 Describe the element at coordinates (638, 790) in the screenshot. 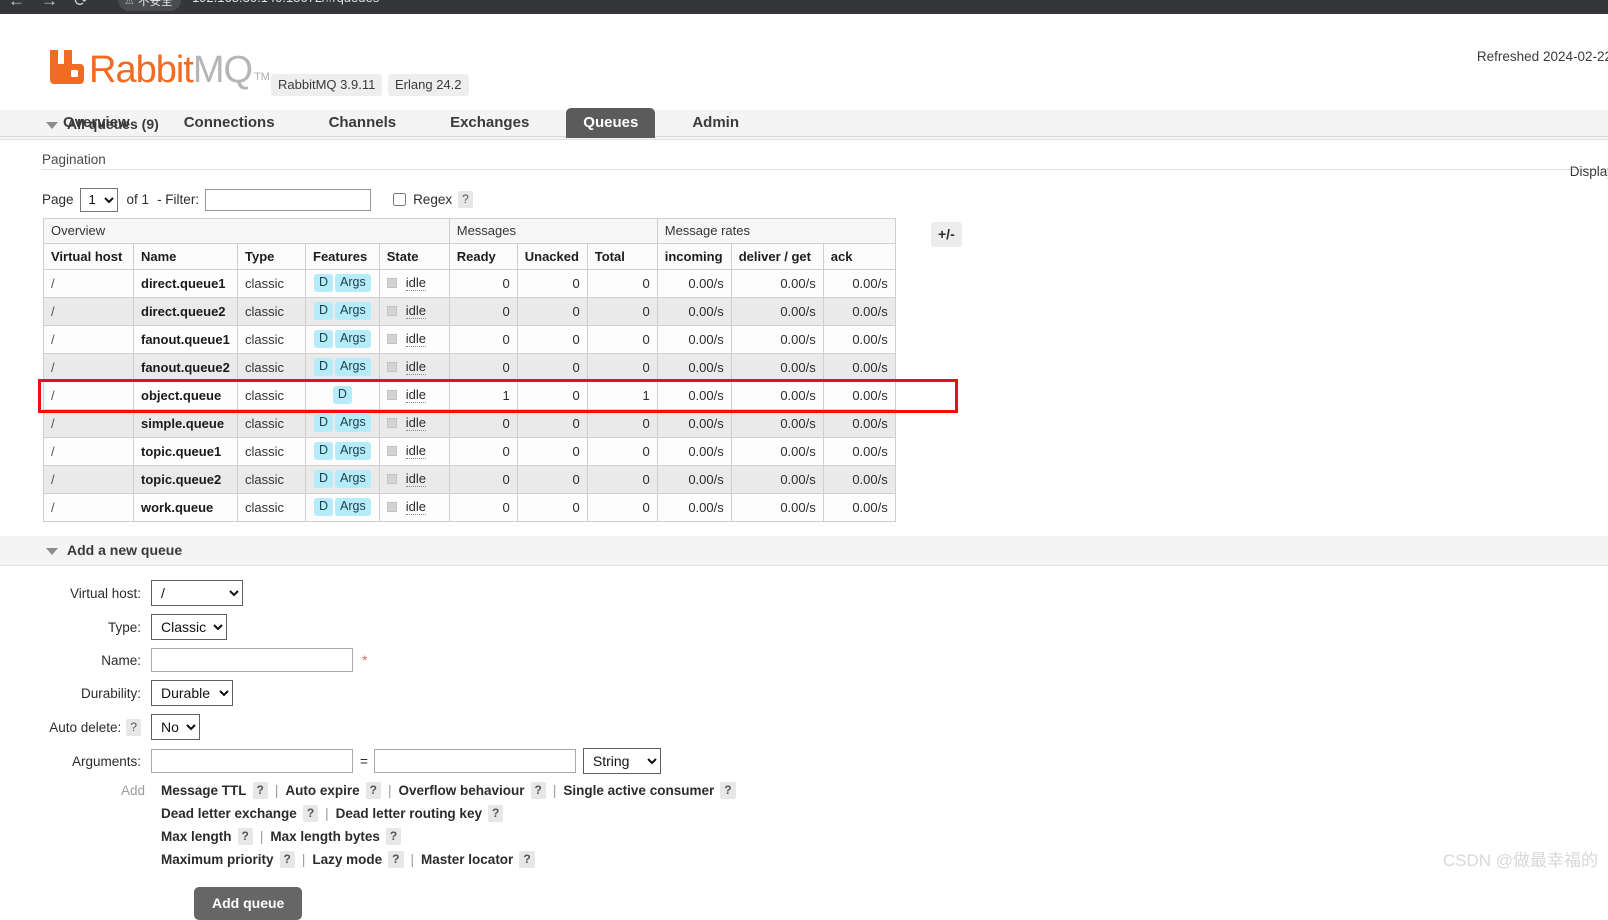

I see `argument-preset-single-active-consumer: Single active consumer` at that location.